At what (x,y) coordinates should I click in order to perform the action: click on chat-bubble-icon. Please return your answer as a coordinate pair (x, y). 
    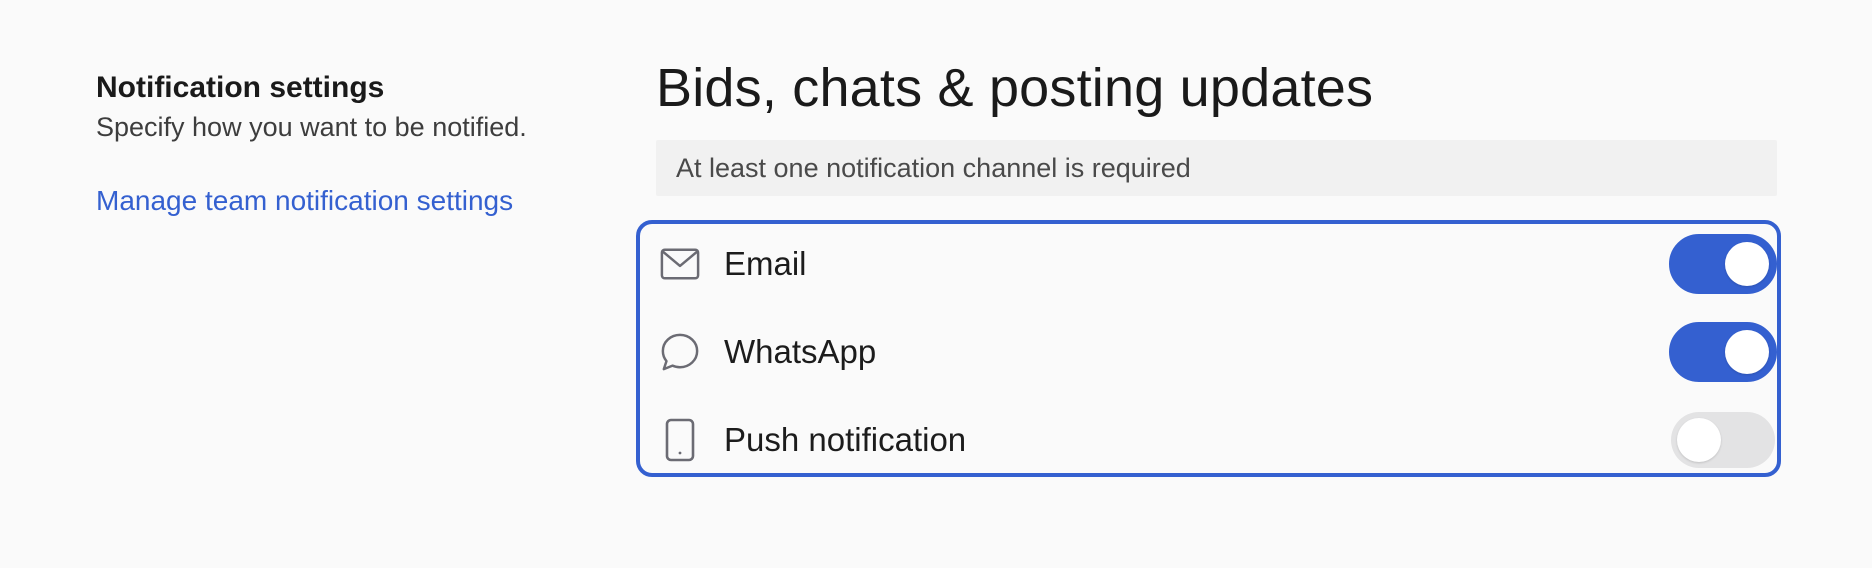
    Looking at the image, I should click on (680, 352).